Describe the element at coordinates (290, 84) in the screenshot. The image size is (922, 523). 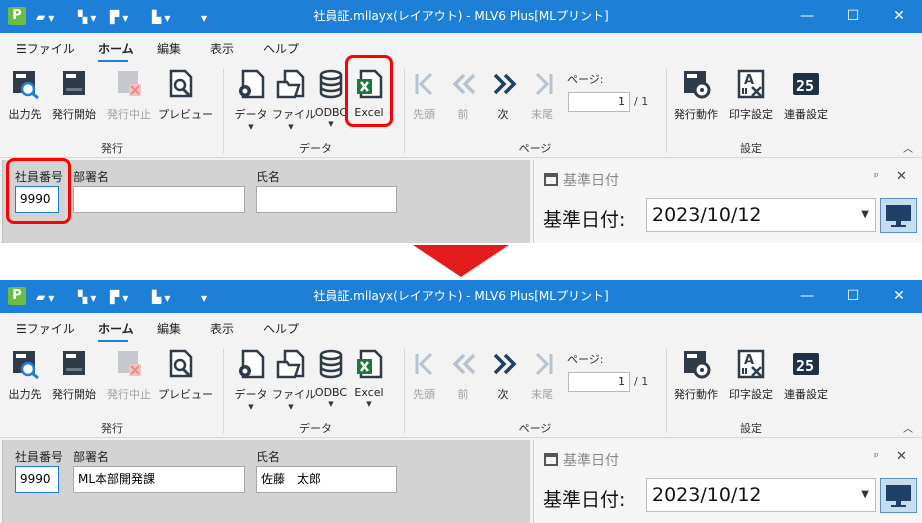
I see `file-folder-icon` at that location.